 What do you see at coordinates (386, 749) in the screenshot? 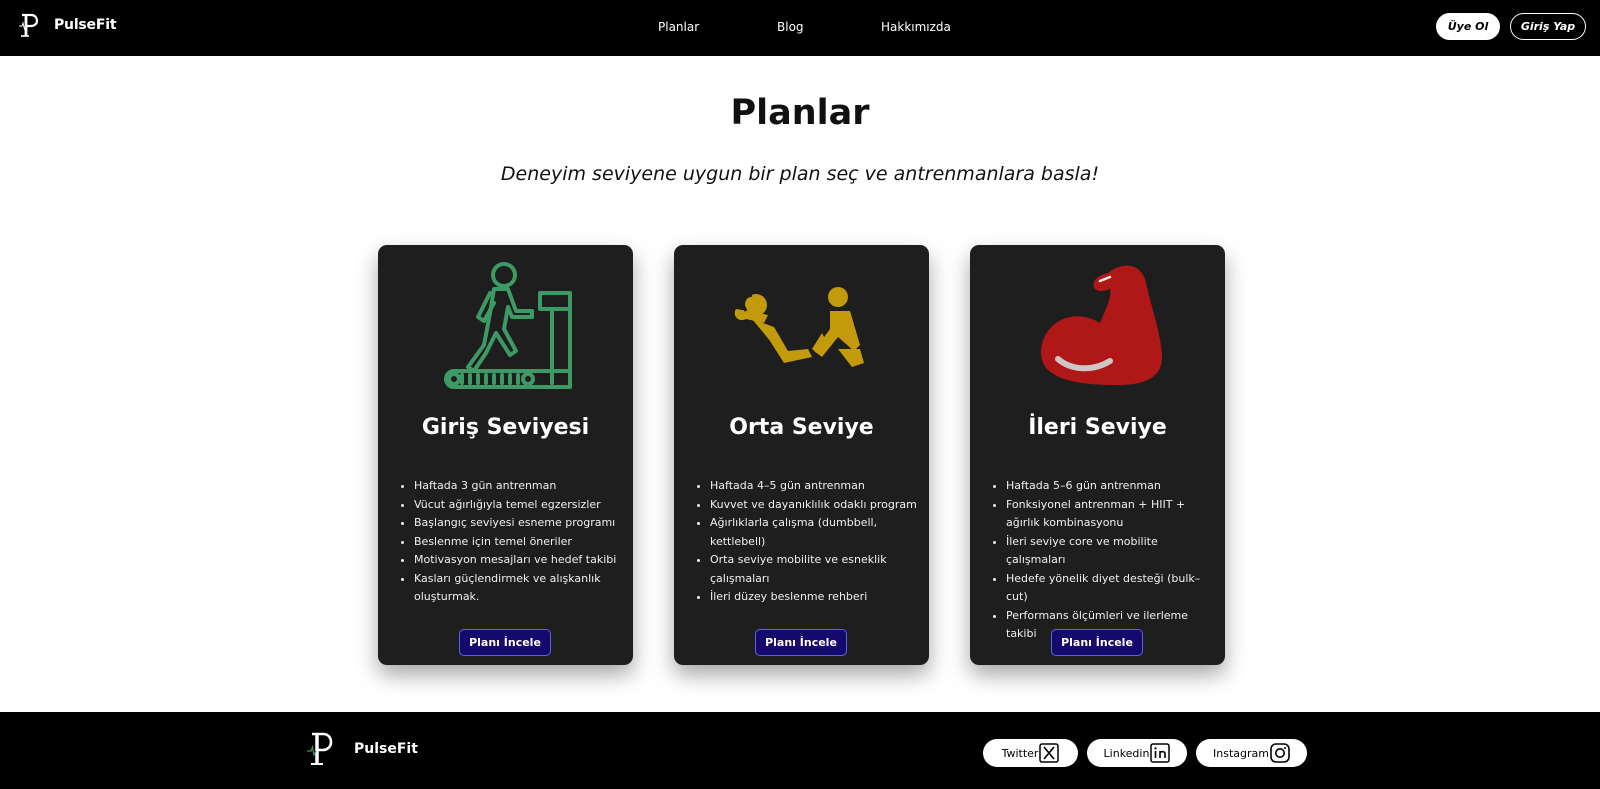
I see `footer-brand-name: PulseFit` at bounding box center [386, 749].